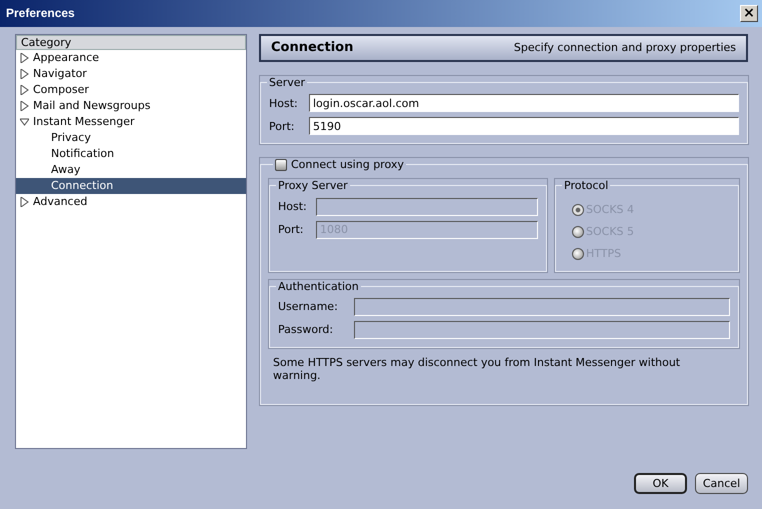  What do you see at coordinates (308, 307) in the screenshot?
I see `field-label: Username:` at bounding box center [308, 307].